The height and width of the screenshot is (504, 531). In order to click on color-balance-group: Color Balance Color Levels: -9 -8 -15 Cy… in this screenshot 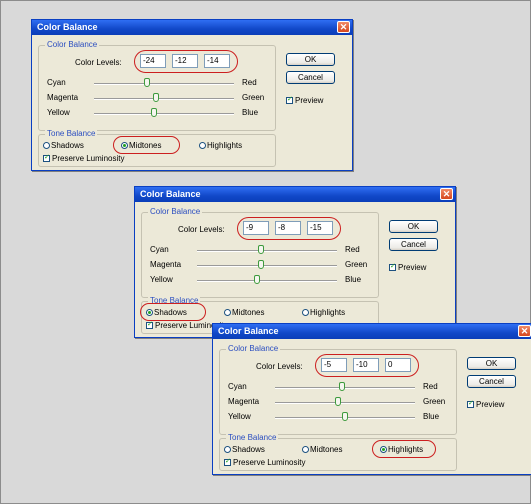, I will do `click(260, 252)`.